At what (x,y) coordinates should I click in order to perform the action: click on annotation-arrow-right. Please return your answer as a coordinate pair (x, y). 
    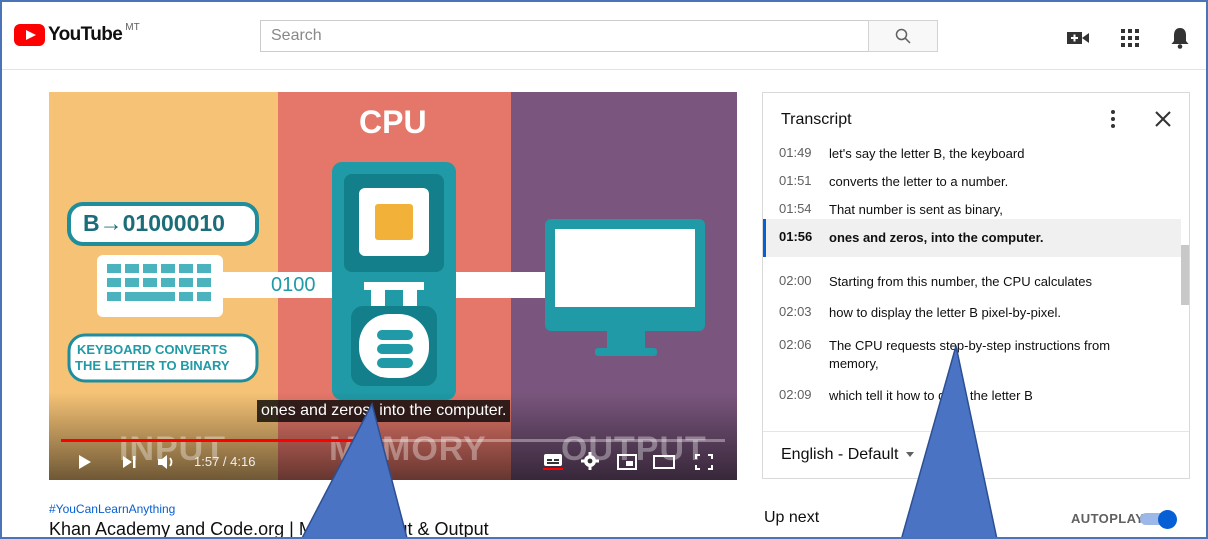
    Looking at the image, I should click on (949, 441).